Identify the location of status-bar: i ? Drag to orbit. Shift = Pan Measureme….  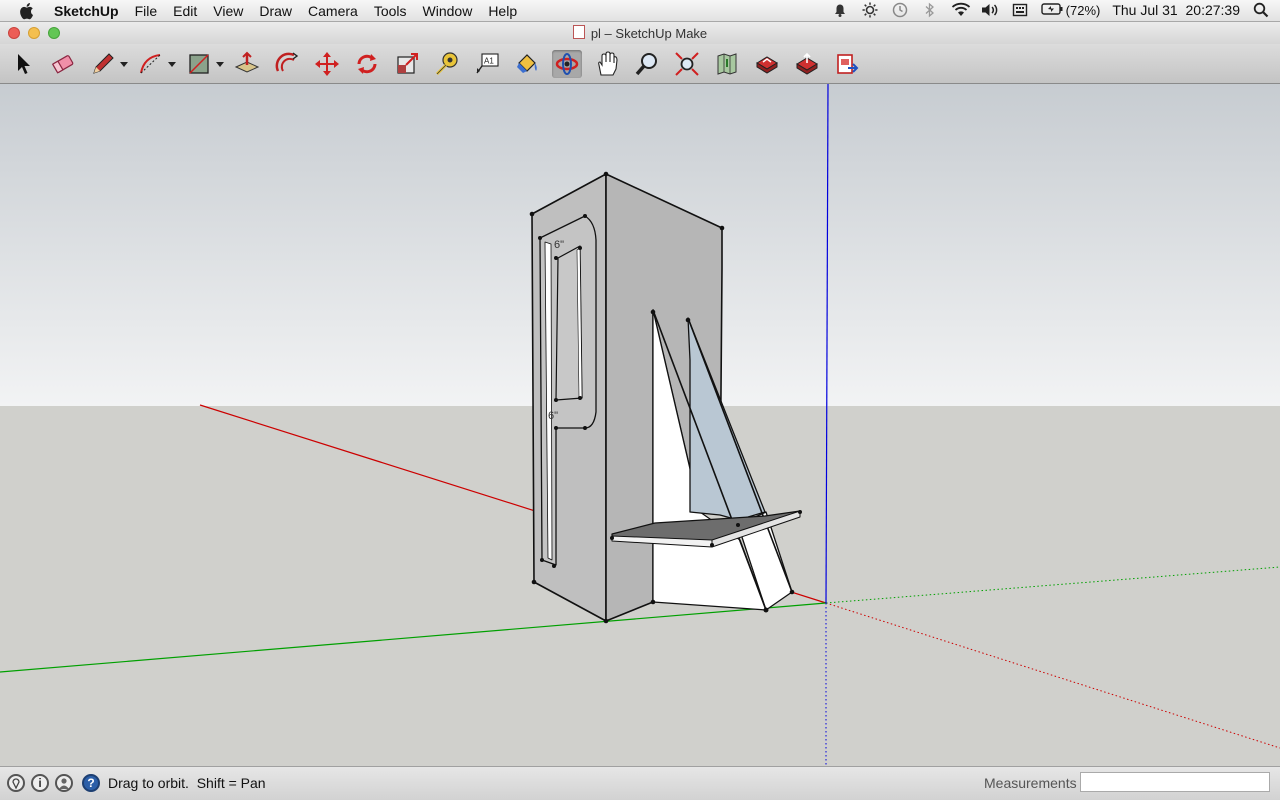
(640, 783).